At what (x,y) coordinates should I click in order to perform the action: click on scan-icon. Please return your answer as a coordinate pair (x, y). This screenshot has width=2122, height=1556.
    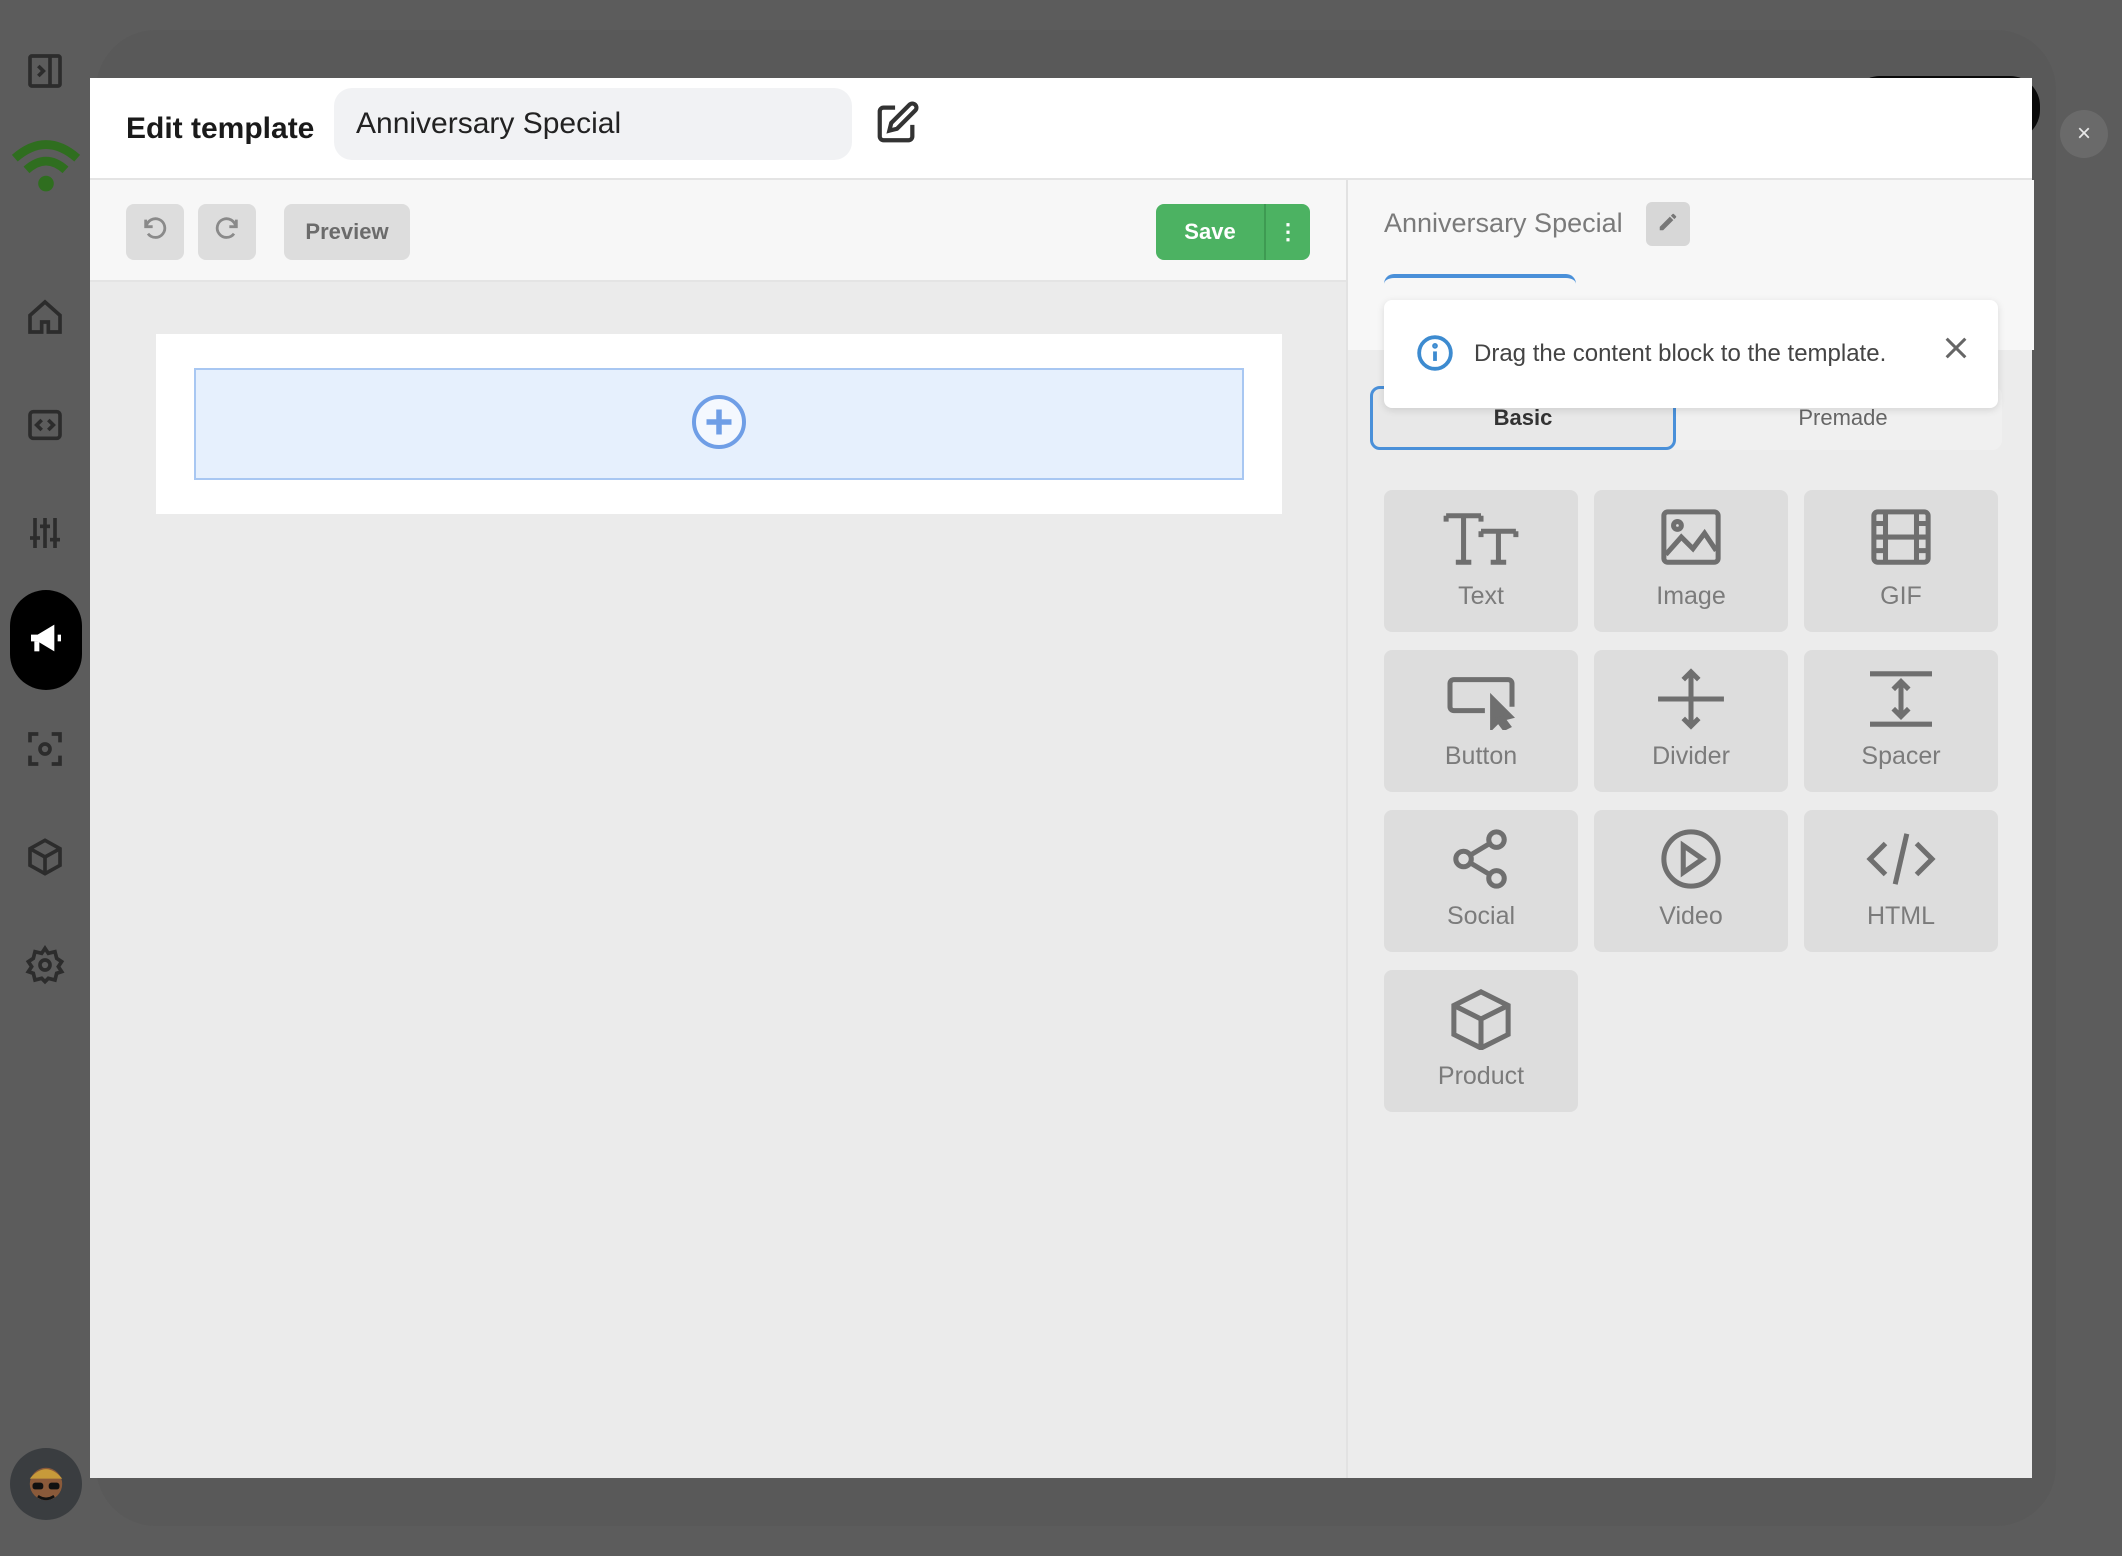
    Looking at the image, I should click on (45, 749).